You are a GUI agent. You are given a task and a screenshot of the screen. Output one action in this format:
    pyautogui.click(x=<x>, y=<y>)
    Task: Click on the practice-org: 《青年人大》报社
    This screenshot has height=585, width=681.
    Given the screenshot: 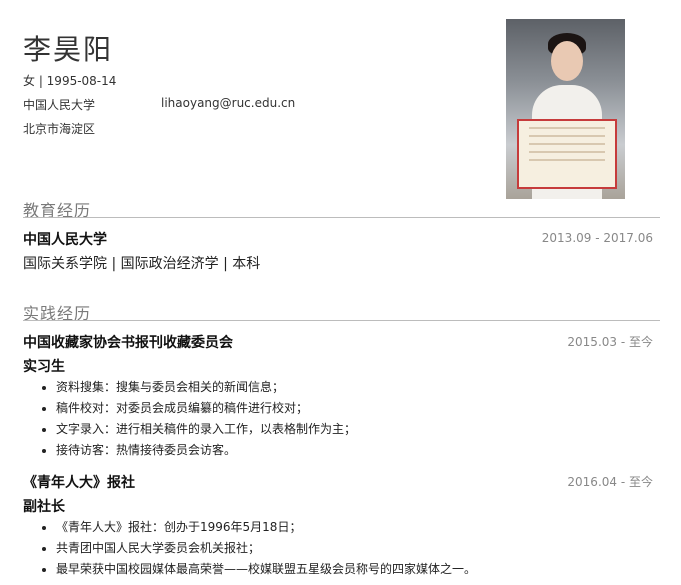 What is the action you would take?
    pyautogui.click(x=79, y=483)
    